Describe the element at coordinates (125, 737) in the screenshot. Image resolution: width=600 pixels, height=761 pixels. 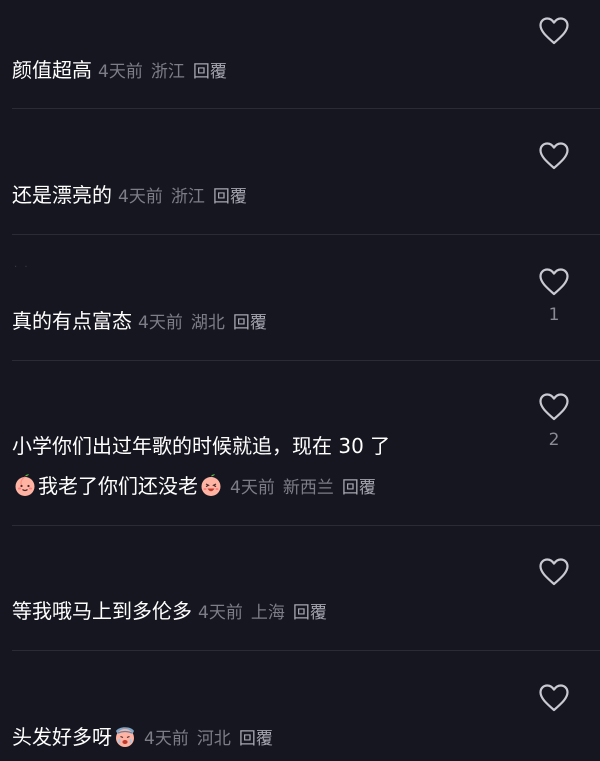
I see `peach-cry-emoji` at that location.